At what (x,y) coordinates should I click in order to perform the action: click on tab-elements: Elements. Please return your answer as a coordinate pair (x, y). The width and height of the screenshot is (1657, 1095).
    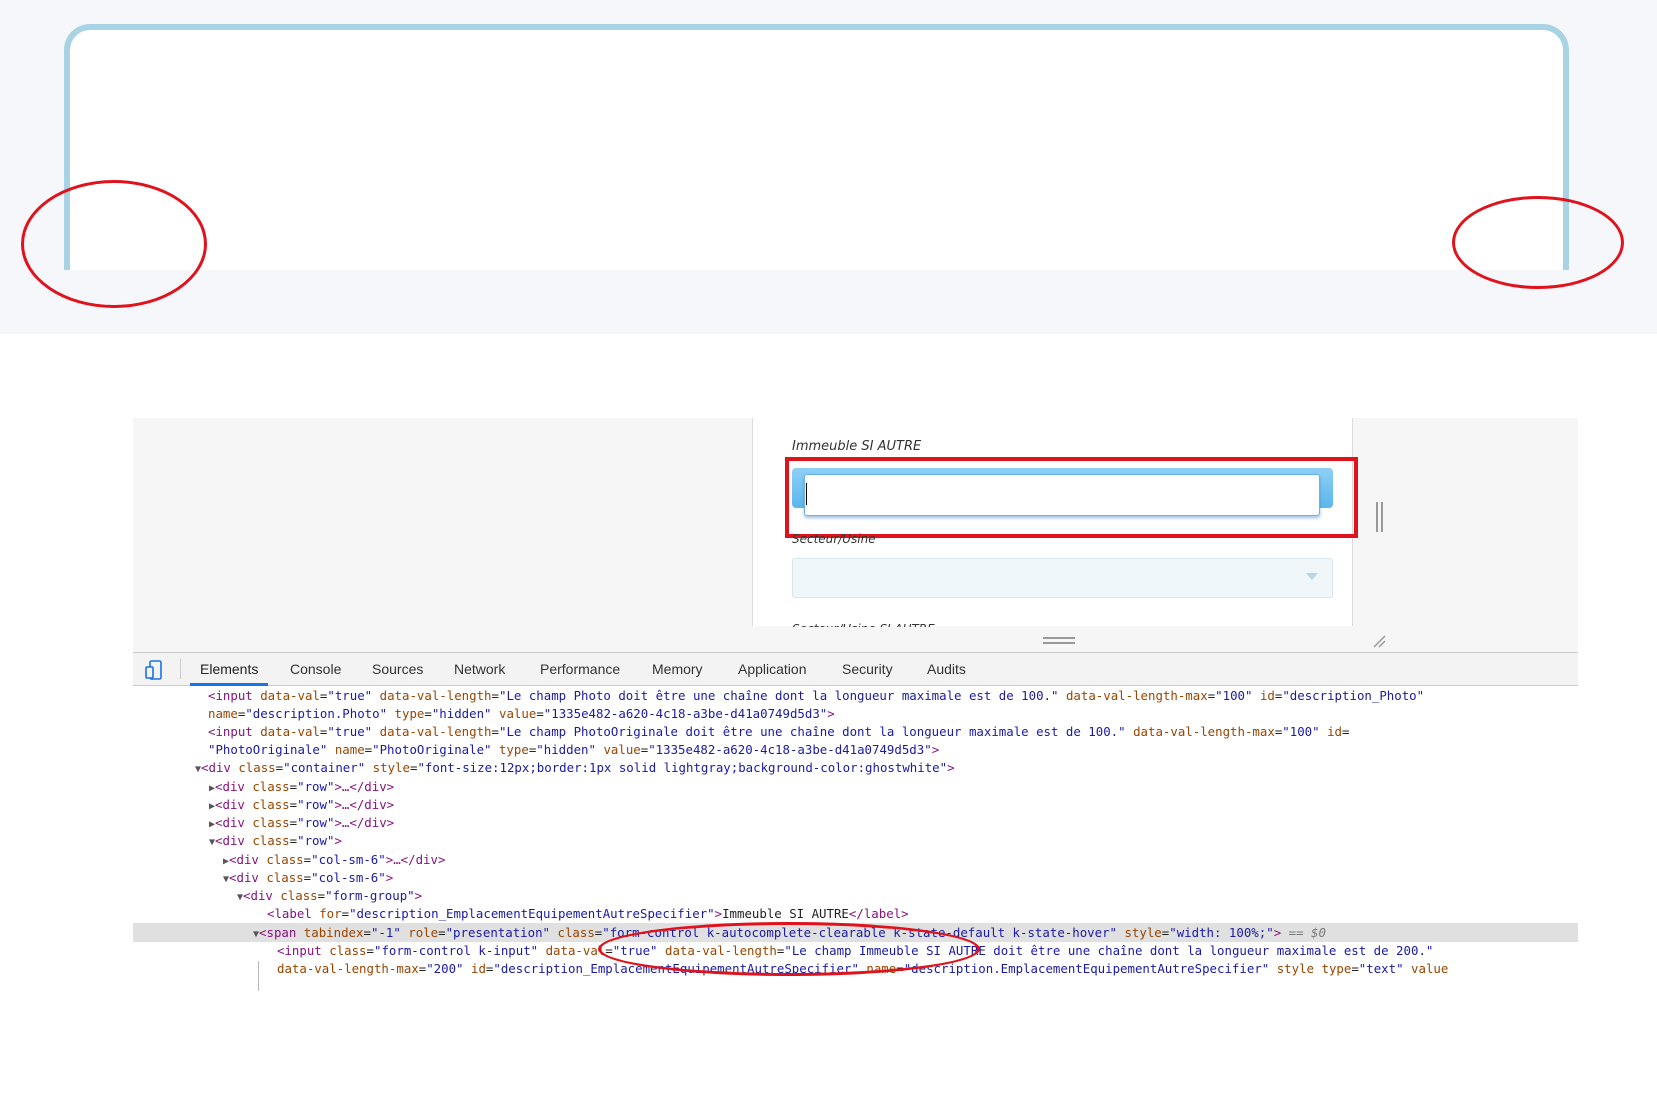
    Looking at the image, I should click on (229, 669).